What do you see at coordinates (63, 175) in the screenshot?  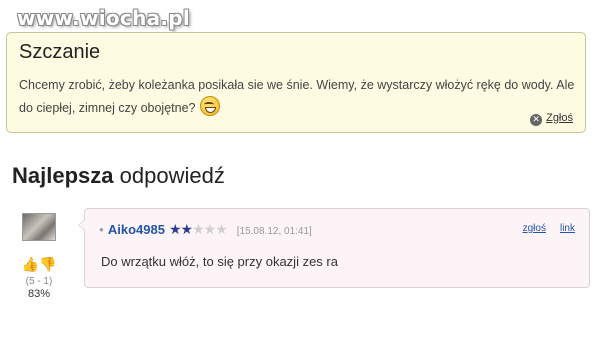 I see `best-answer-heading-bold: Najlepsza` at bounding box center [63, 175].